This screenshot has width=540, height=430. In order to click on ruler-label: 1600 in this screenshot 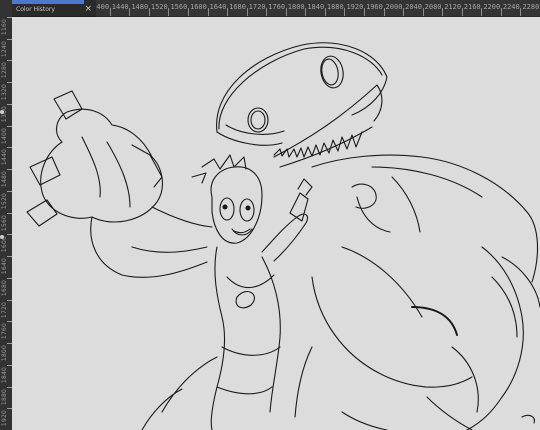, I will do `click(198, 7)`.